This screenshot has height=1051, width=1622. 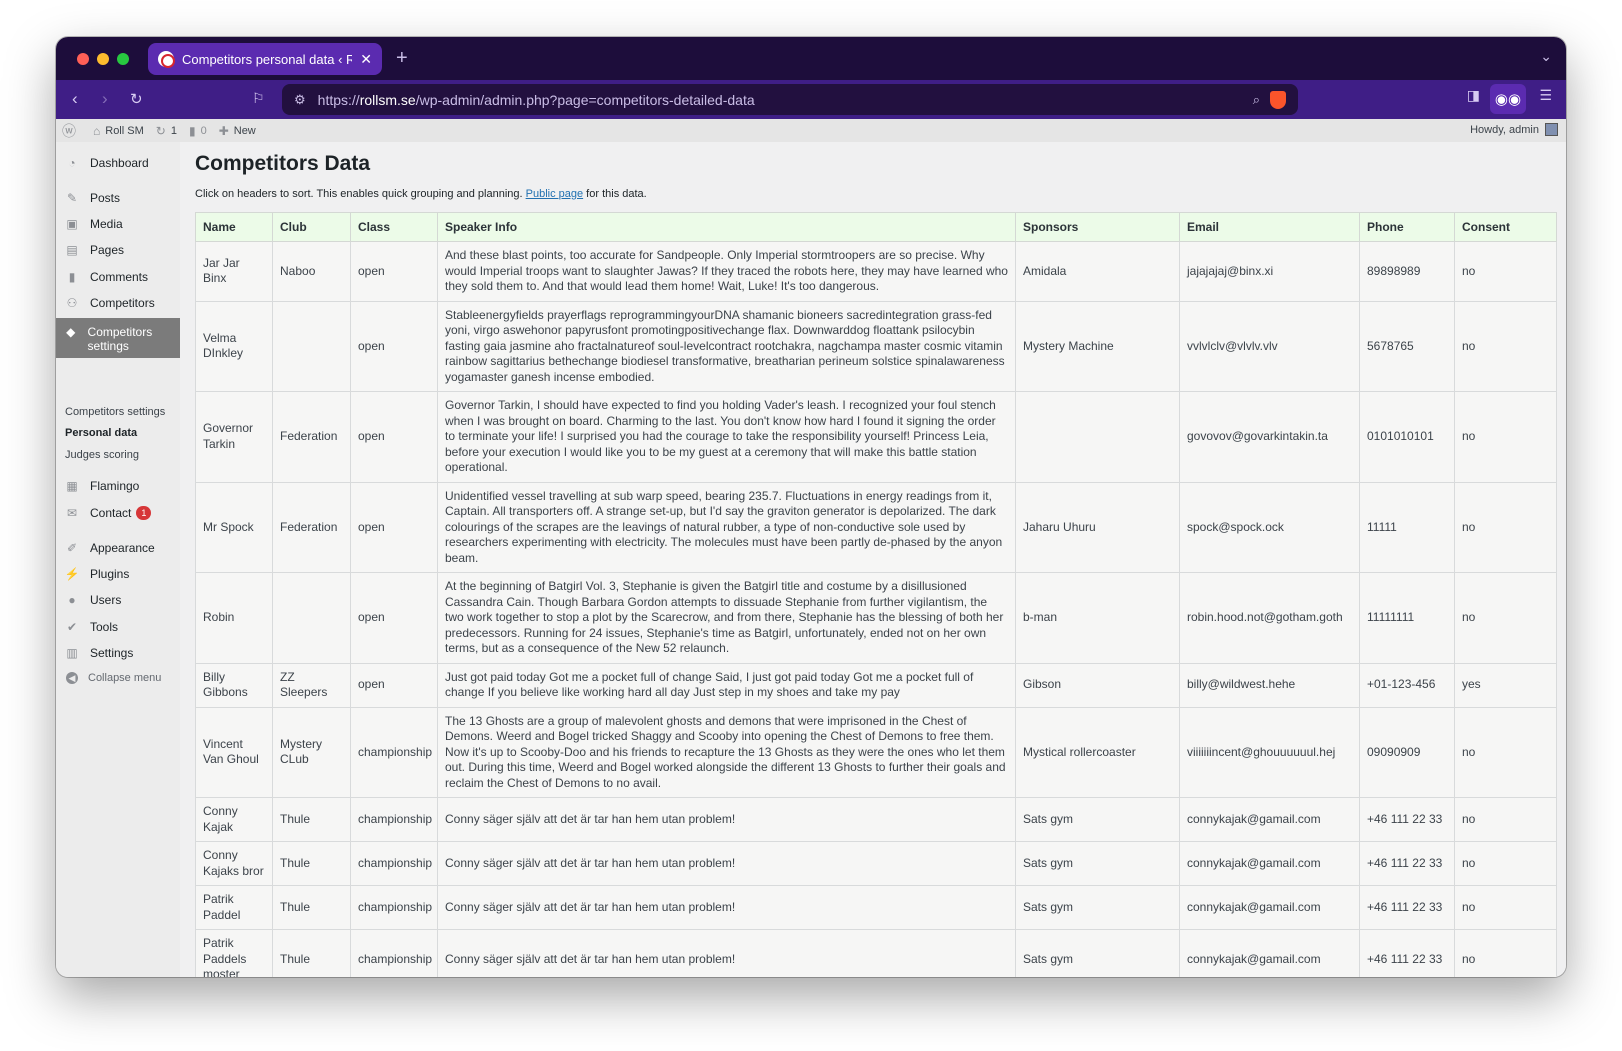 I want to click on media-icon: ▣, so click(x=72, y=224).